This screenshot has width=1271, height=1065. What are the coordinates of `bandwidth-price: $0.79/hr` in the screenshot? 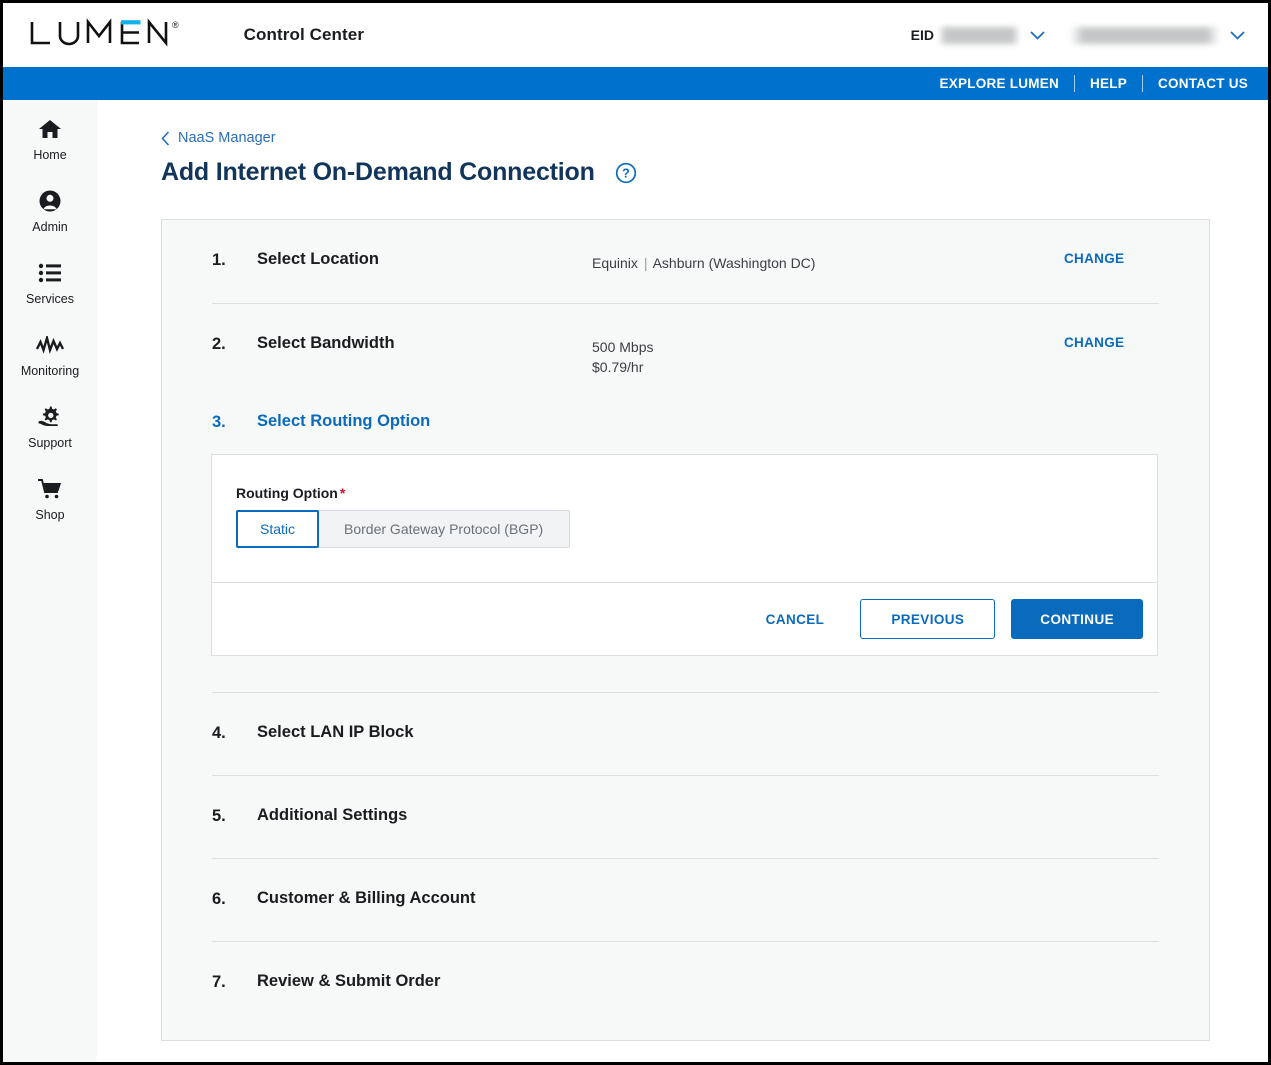 It's located at (618, 367).